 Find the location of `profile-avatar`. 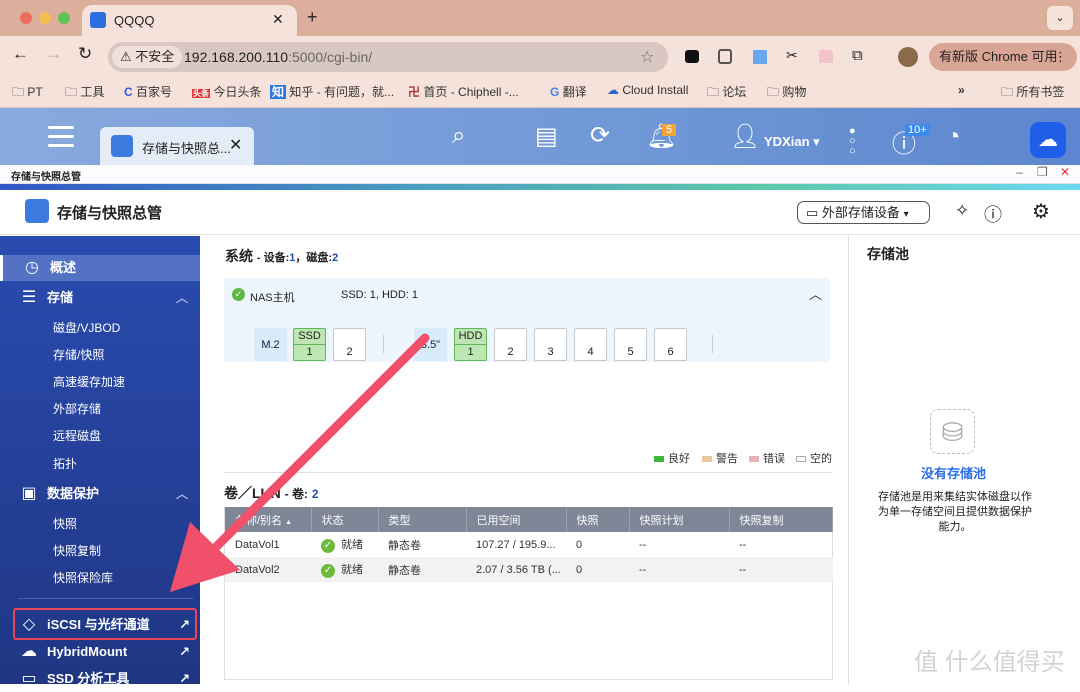

profile-avatar is located at coordinates (908, 57).